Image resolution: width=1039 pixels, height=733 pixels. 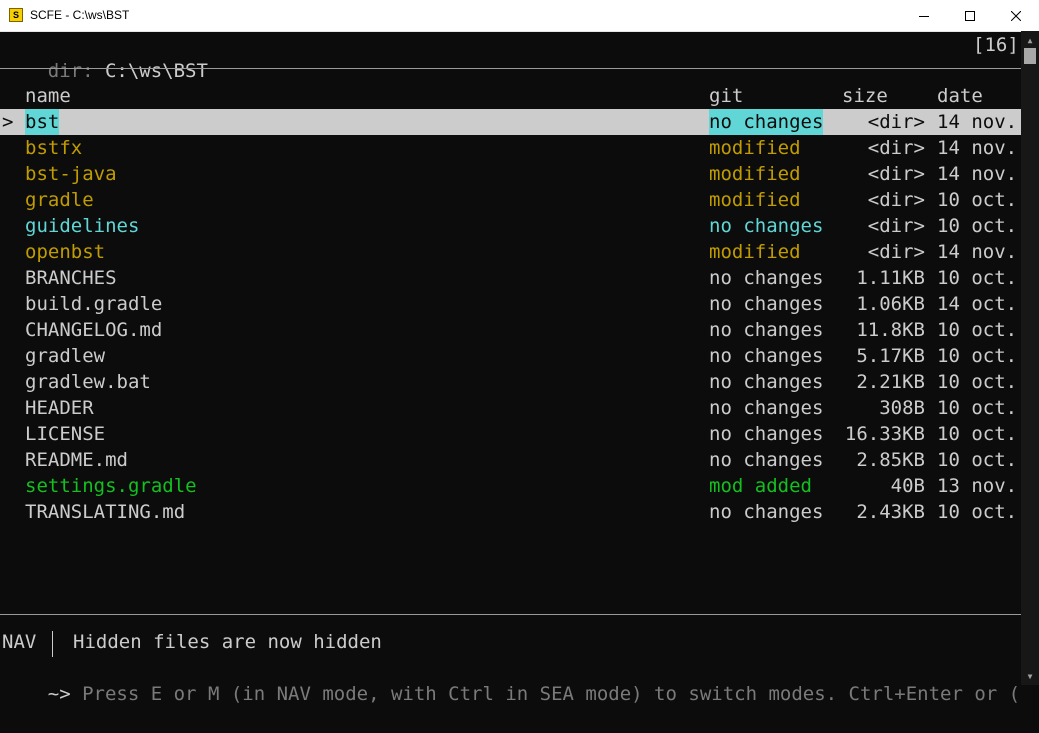 What do you see at coordinates (510, 356) in the screenshot?
I see `file-row: gradlew no changes 5.17KB 10 oct.` at bounding box center [510, 356].